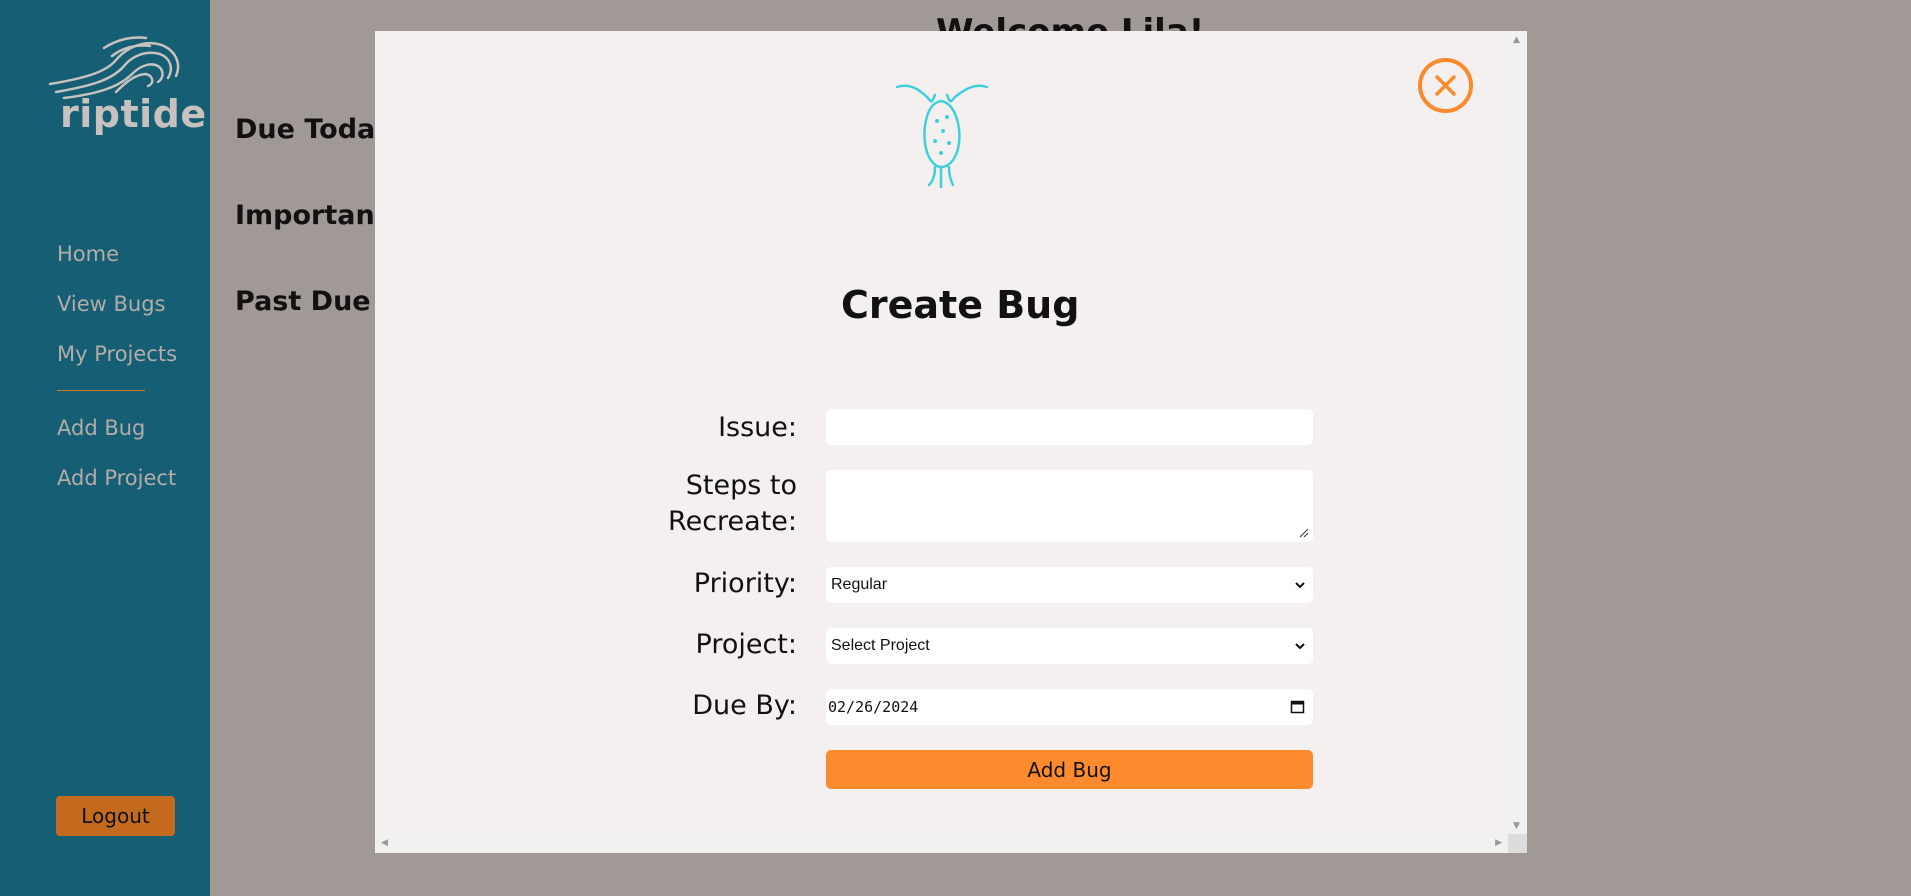 The image size is (1911, 896). I want to click on section-heading-due-today: Due Today, so click(314, 129).